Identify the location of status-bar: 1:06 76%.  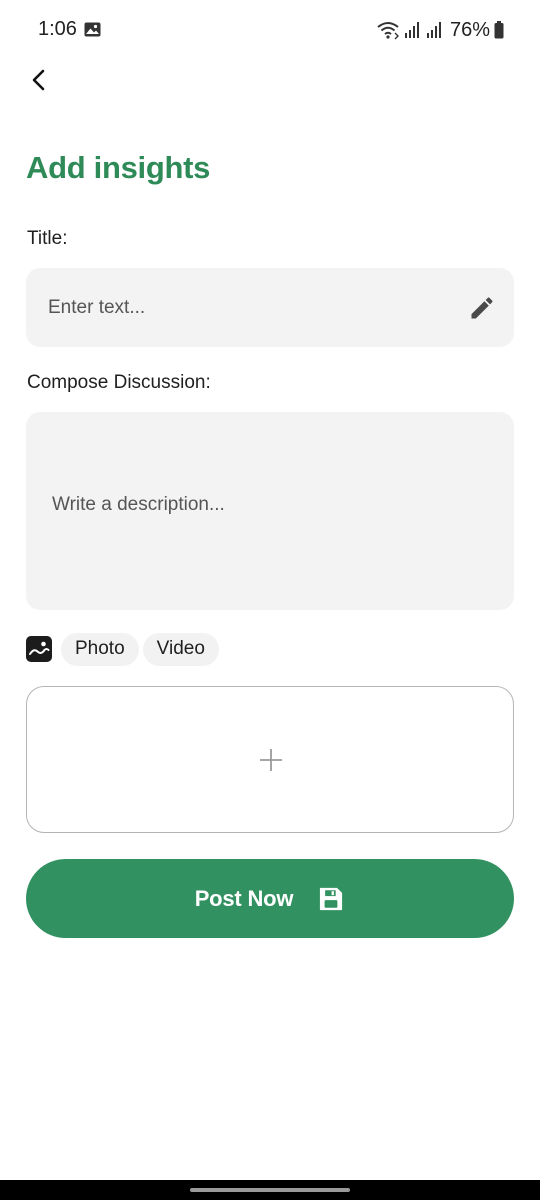
(270, 30).